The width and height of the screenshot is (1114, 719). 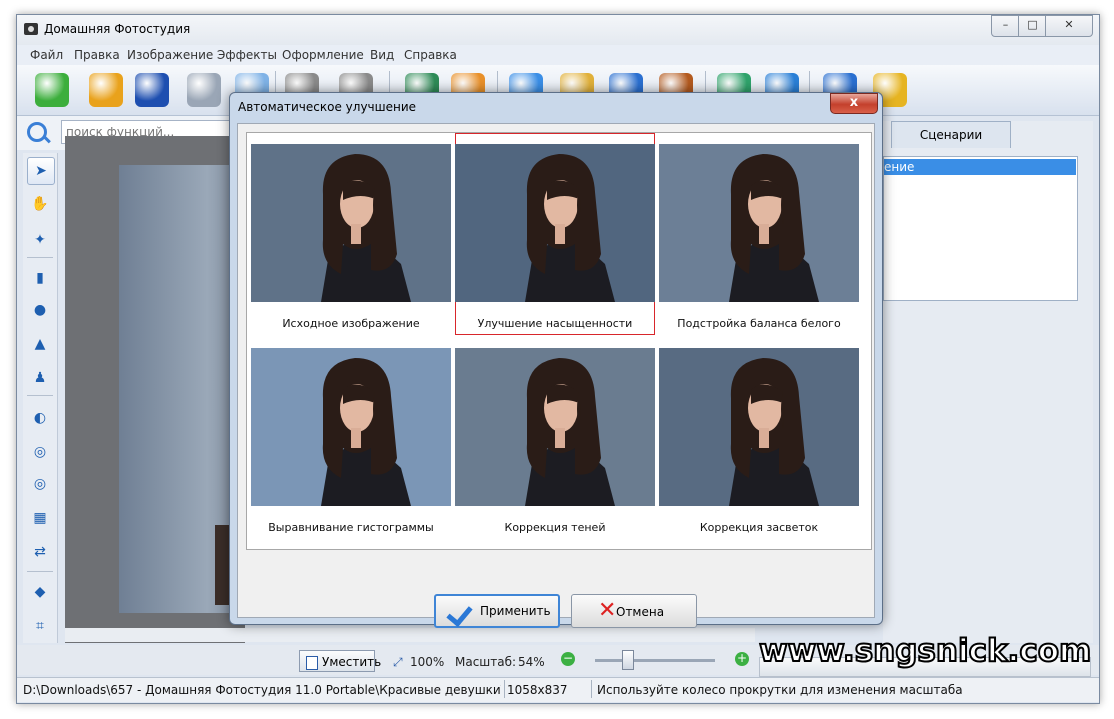 I want to click on enhance-option-caption: Коррекция засветок, so click(x=759, y=527).